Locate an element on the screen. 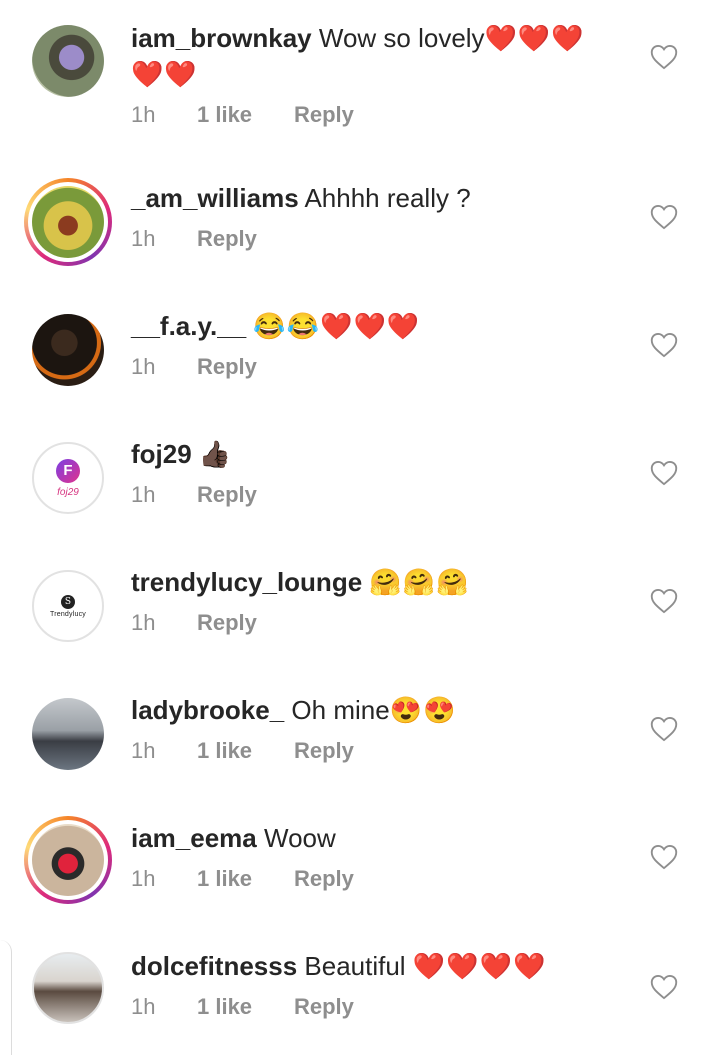 The height and width of the screenshot is (1055, 720). comment-item: ladybrooke_ Oh mine😍😍 1h 1 like Reply is located at coordinates (360, 746).